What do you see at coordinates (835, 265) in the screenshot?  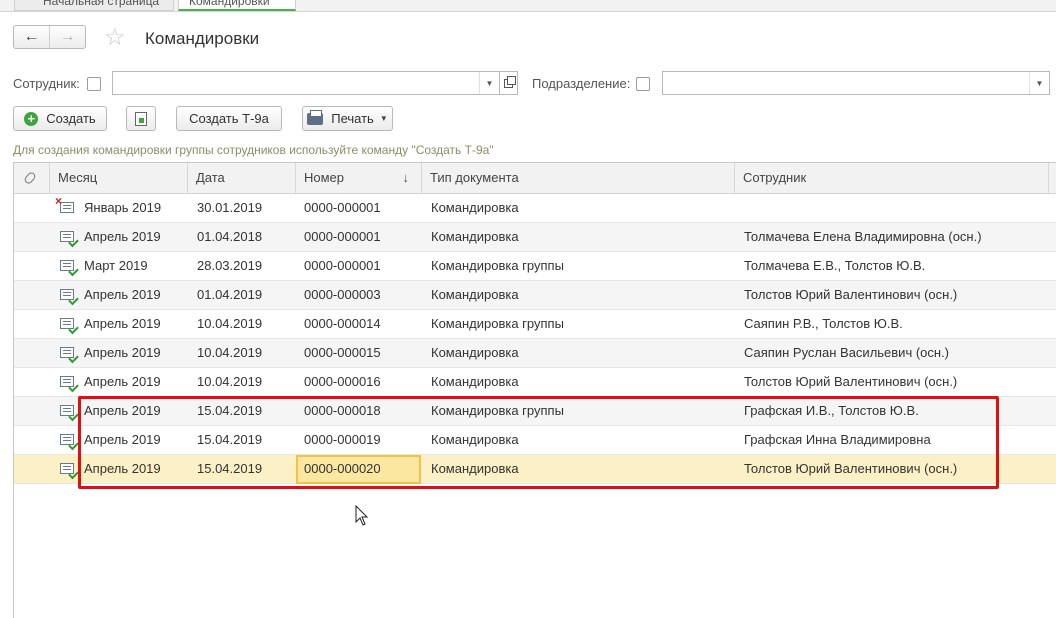 I see `cell-employee: Толмачева Е.В., Толстов Ю.В.` at bounding box center [835, 265].